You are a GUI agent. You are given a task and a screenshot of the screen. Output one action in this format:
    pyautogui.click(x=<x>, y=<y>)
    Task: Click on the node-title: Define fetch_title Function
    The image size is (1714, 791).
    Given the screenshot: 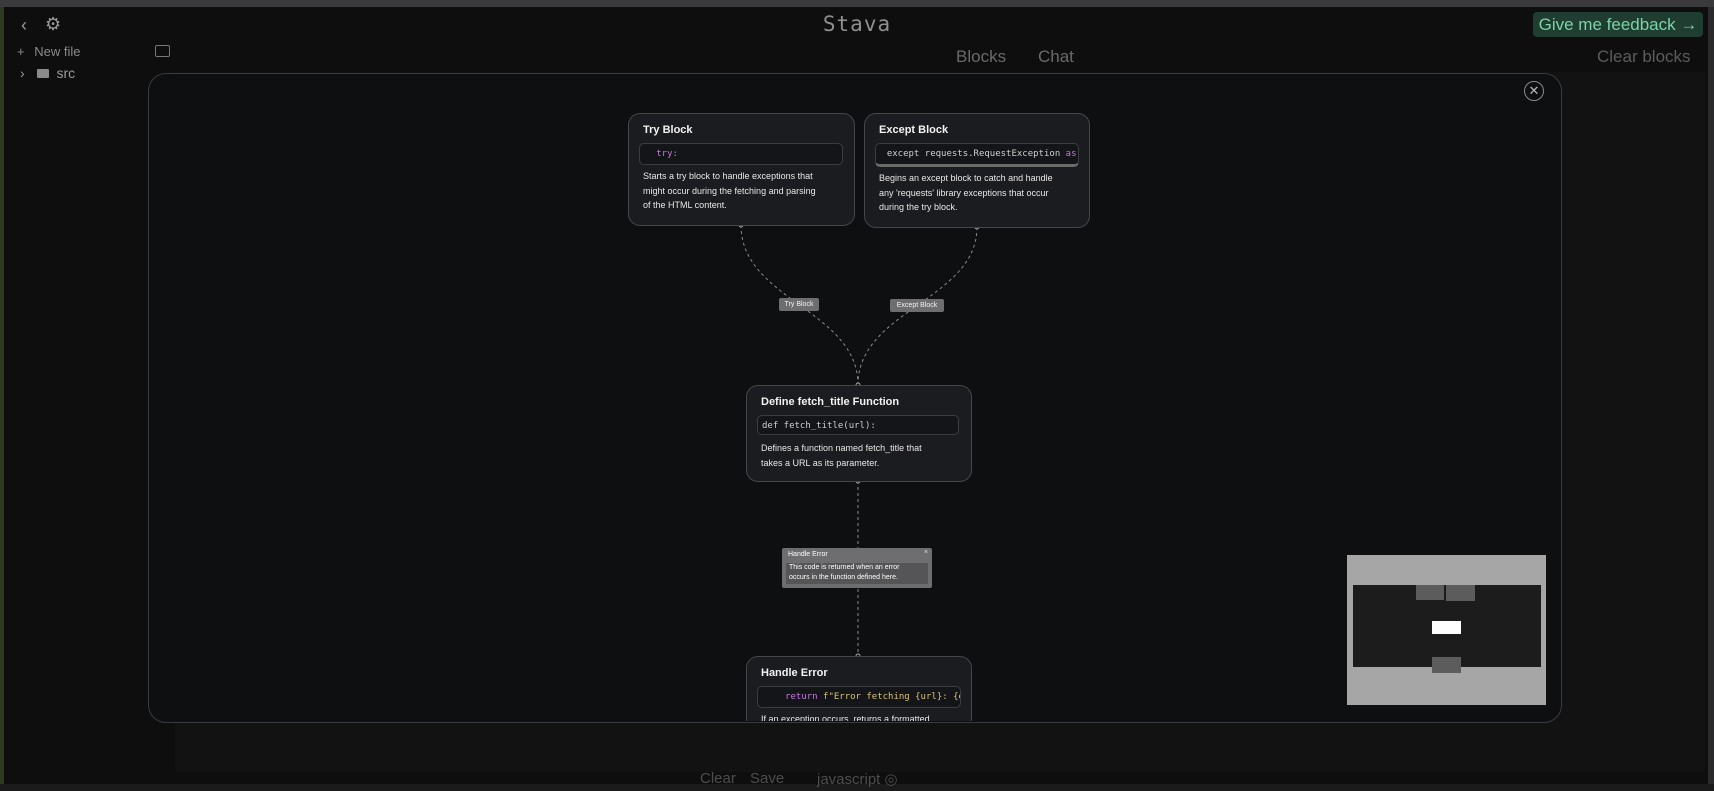 What is the action you would take?
    pyautogui.click(x=830, y=402)
    